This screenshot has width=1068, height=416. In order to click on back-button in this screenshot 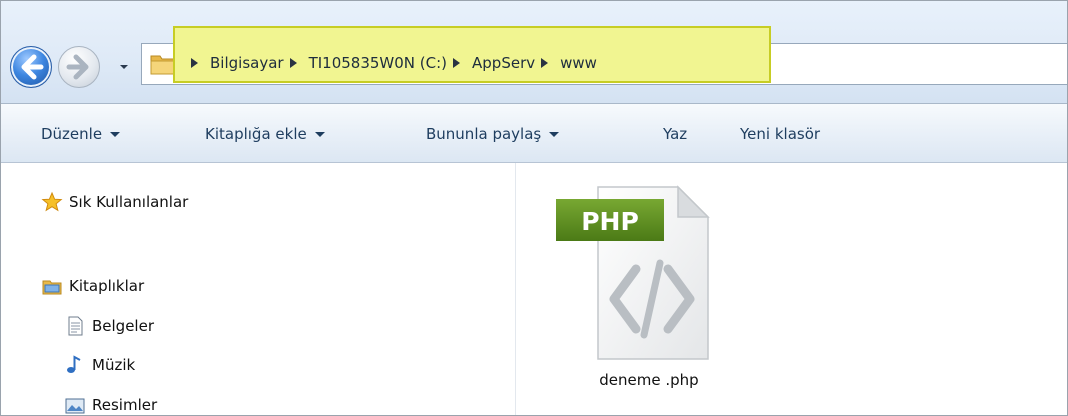, I will do `click(31, 67)`.